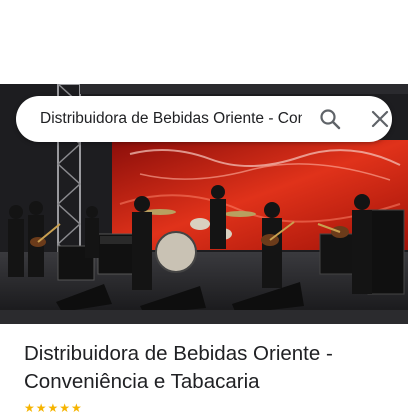 The width and height of the screenshot is (408, 415). I want to click on search-icon, so click(330, 119).